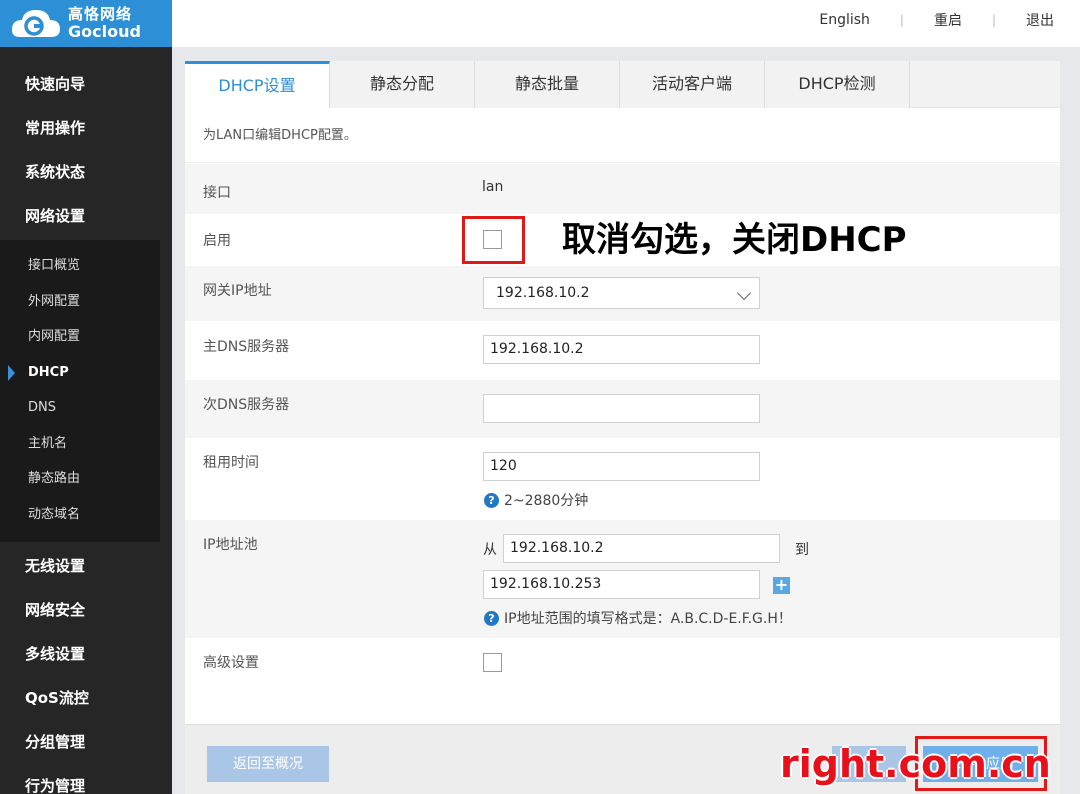  What do you see at coordinates (546, 501) in the screenshot?
I see `lease-hint-text: 2~2880分钟` at bounding box center [546, 501].